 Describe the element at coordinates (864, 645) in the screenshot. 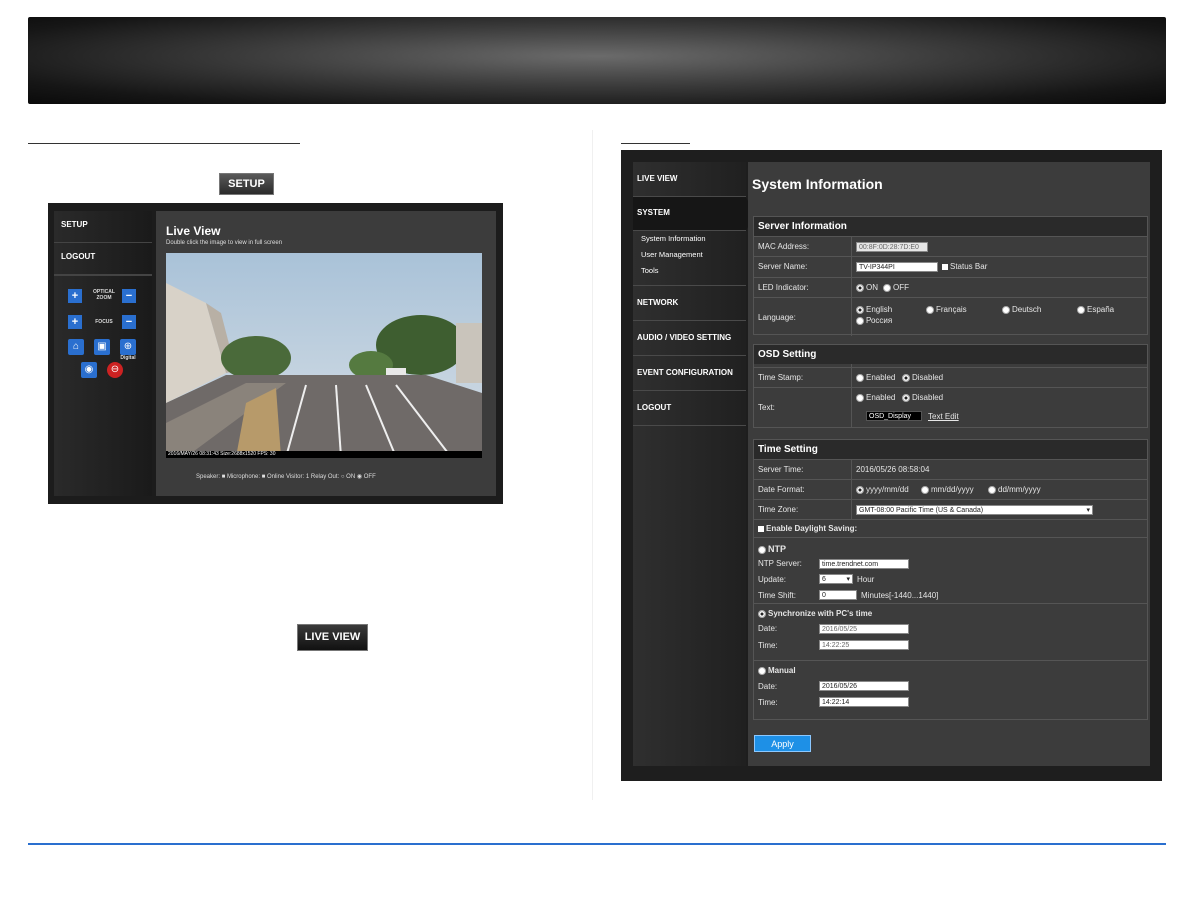

I see `sync-time-field: 14:22:25` at that location.